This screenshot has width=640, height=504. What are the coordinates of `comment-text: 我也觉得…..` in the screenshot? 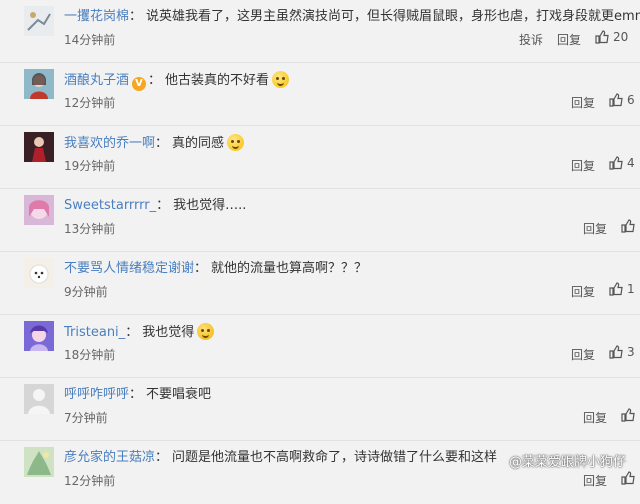 It's located at (210, 205).